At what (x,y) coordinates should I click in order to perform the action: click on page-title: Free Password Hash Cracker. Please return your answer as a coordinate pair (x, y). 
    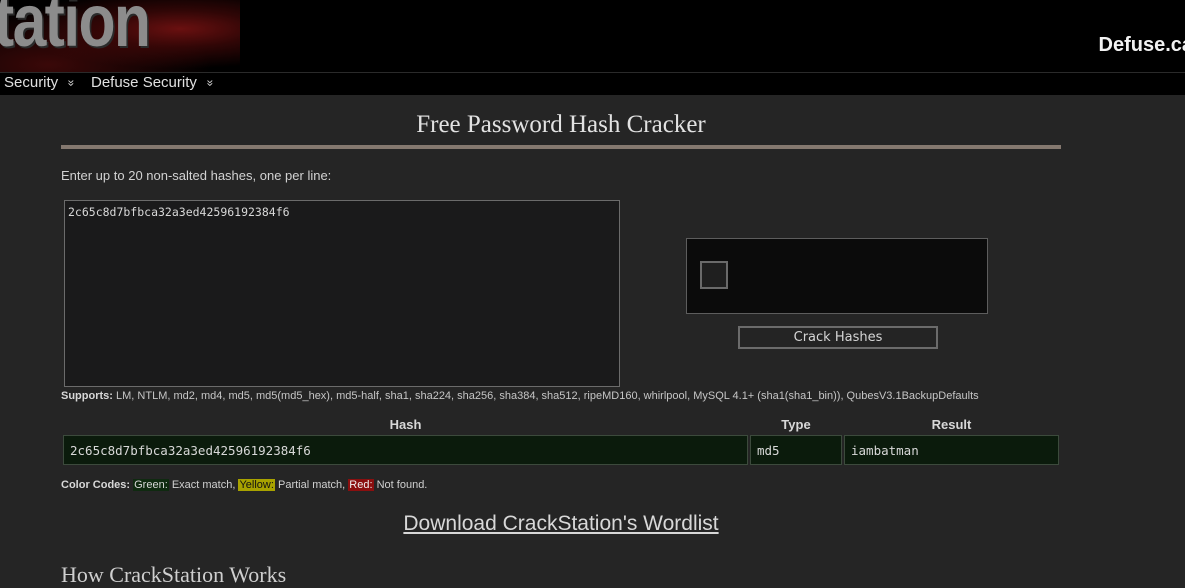
    Looking at the image, I should click on (561, 125).